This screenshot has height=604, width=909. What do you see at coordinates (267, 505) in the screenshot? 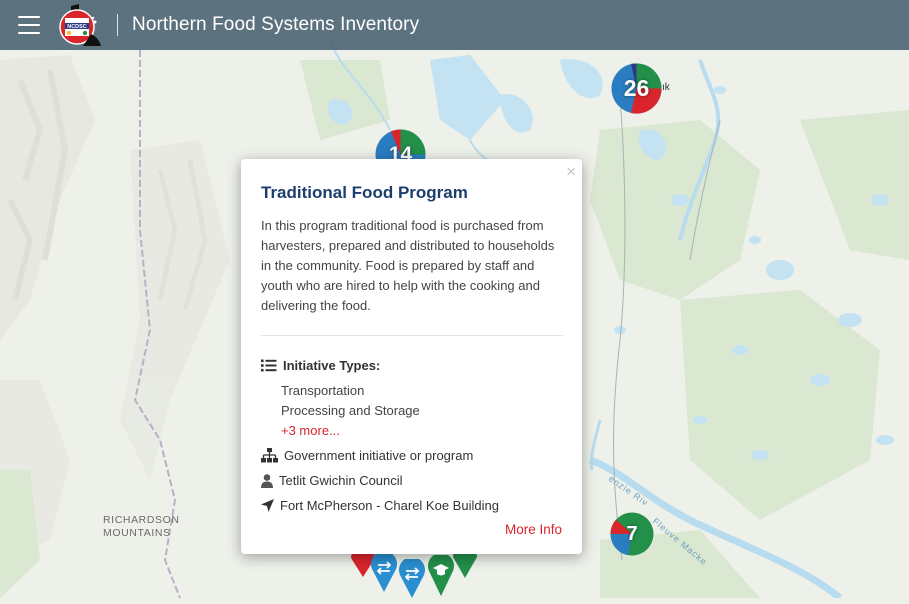
I see `location-arrow-icon` at bounding box center [267, 505].